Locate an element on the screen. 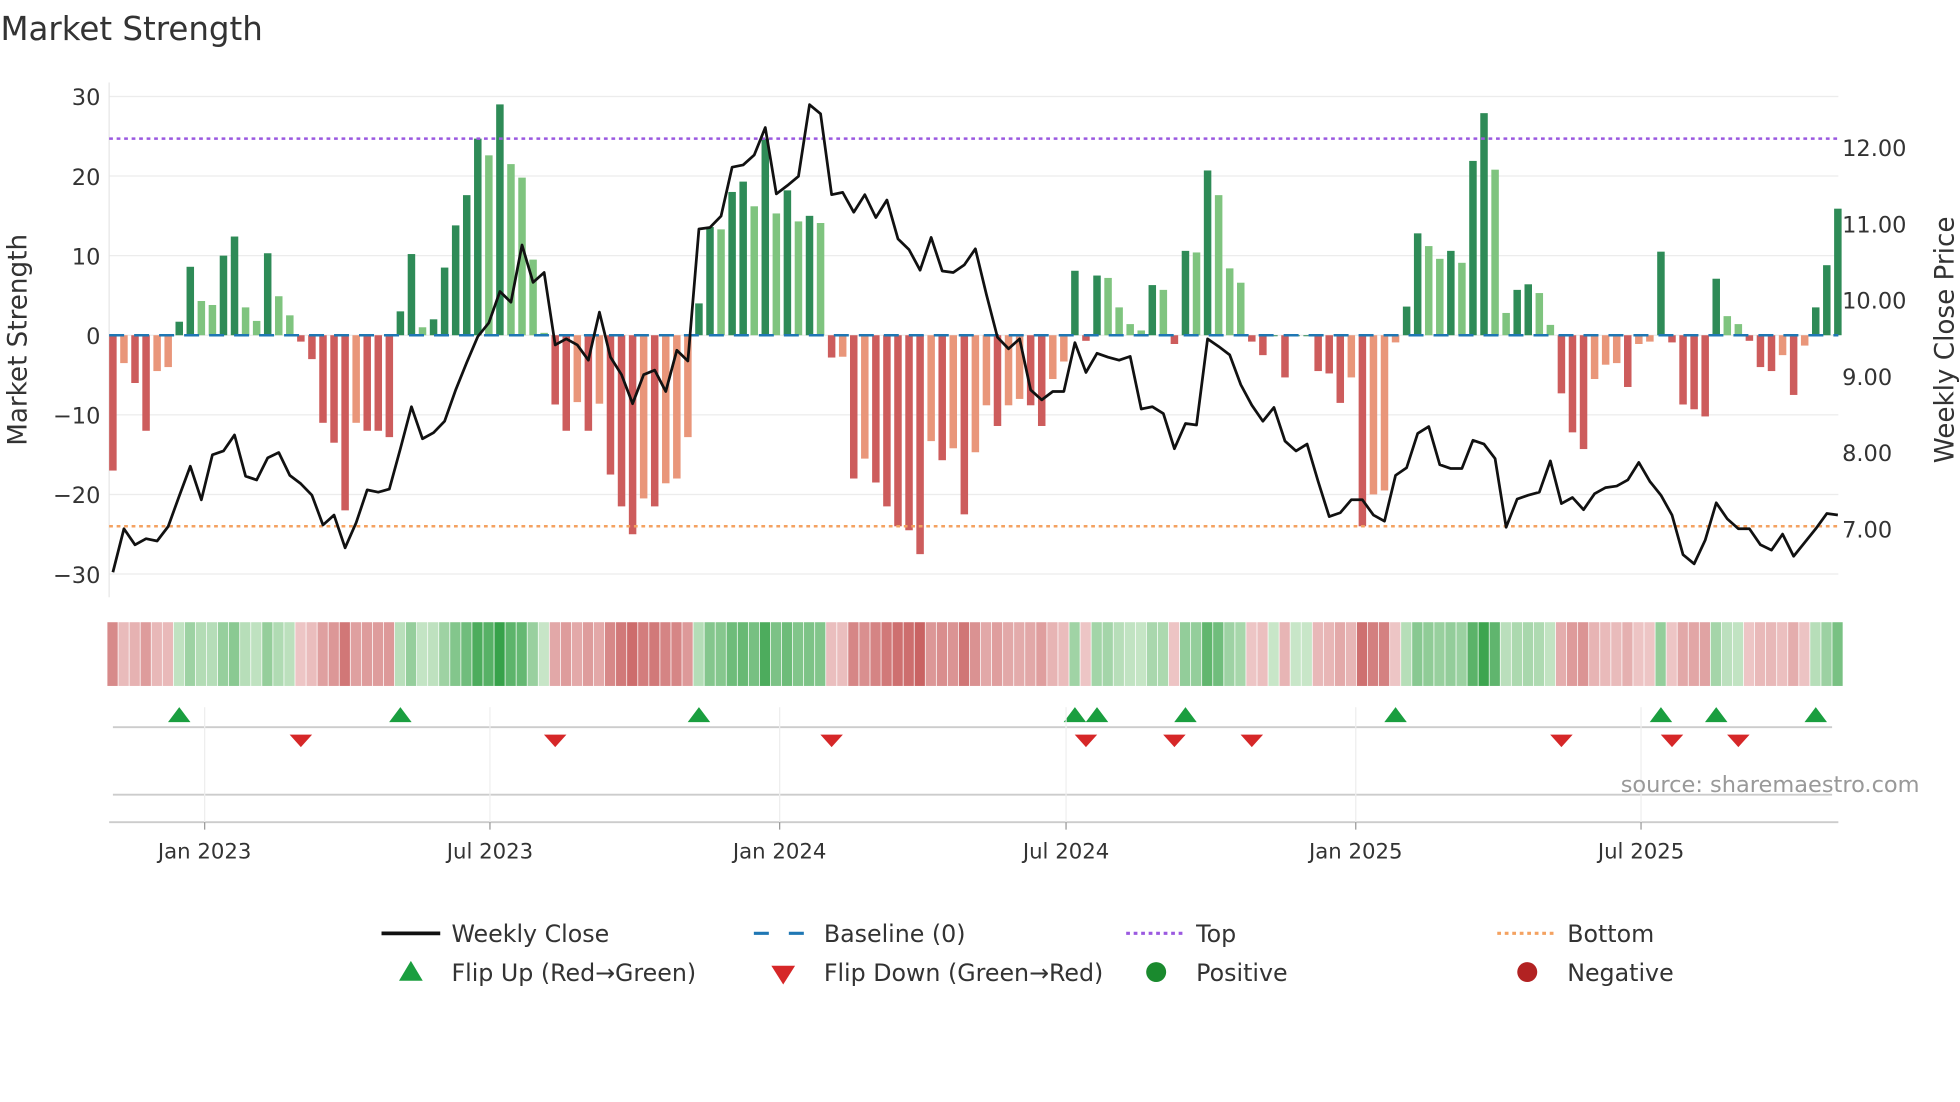 The width and height of the screenshot is (1960, 1102). x-tick-label: Jan 2024 is located at coordinates (779, 851).